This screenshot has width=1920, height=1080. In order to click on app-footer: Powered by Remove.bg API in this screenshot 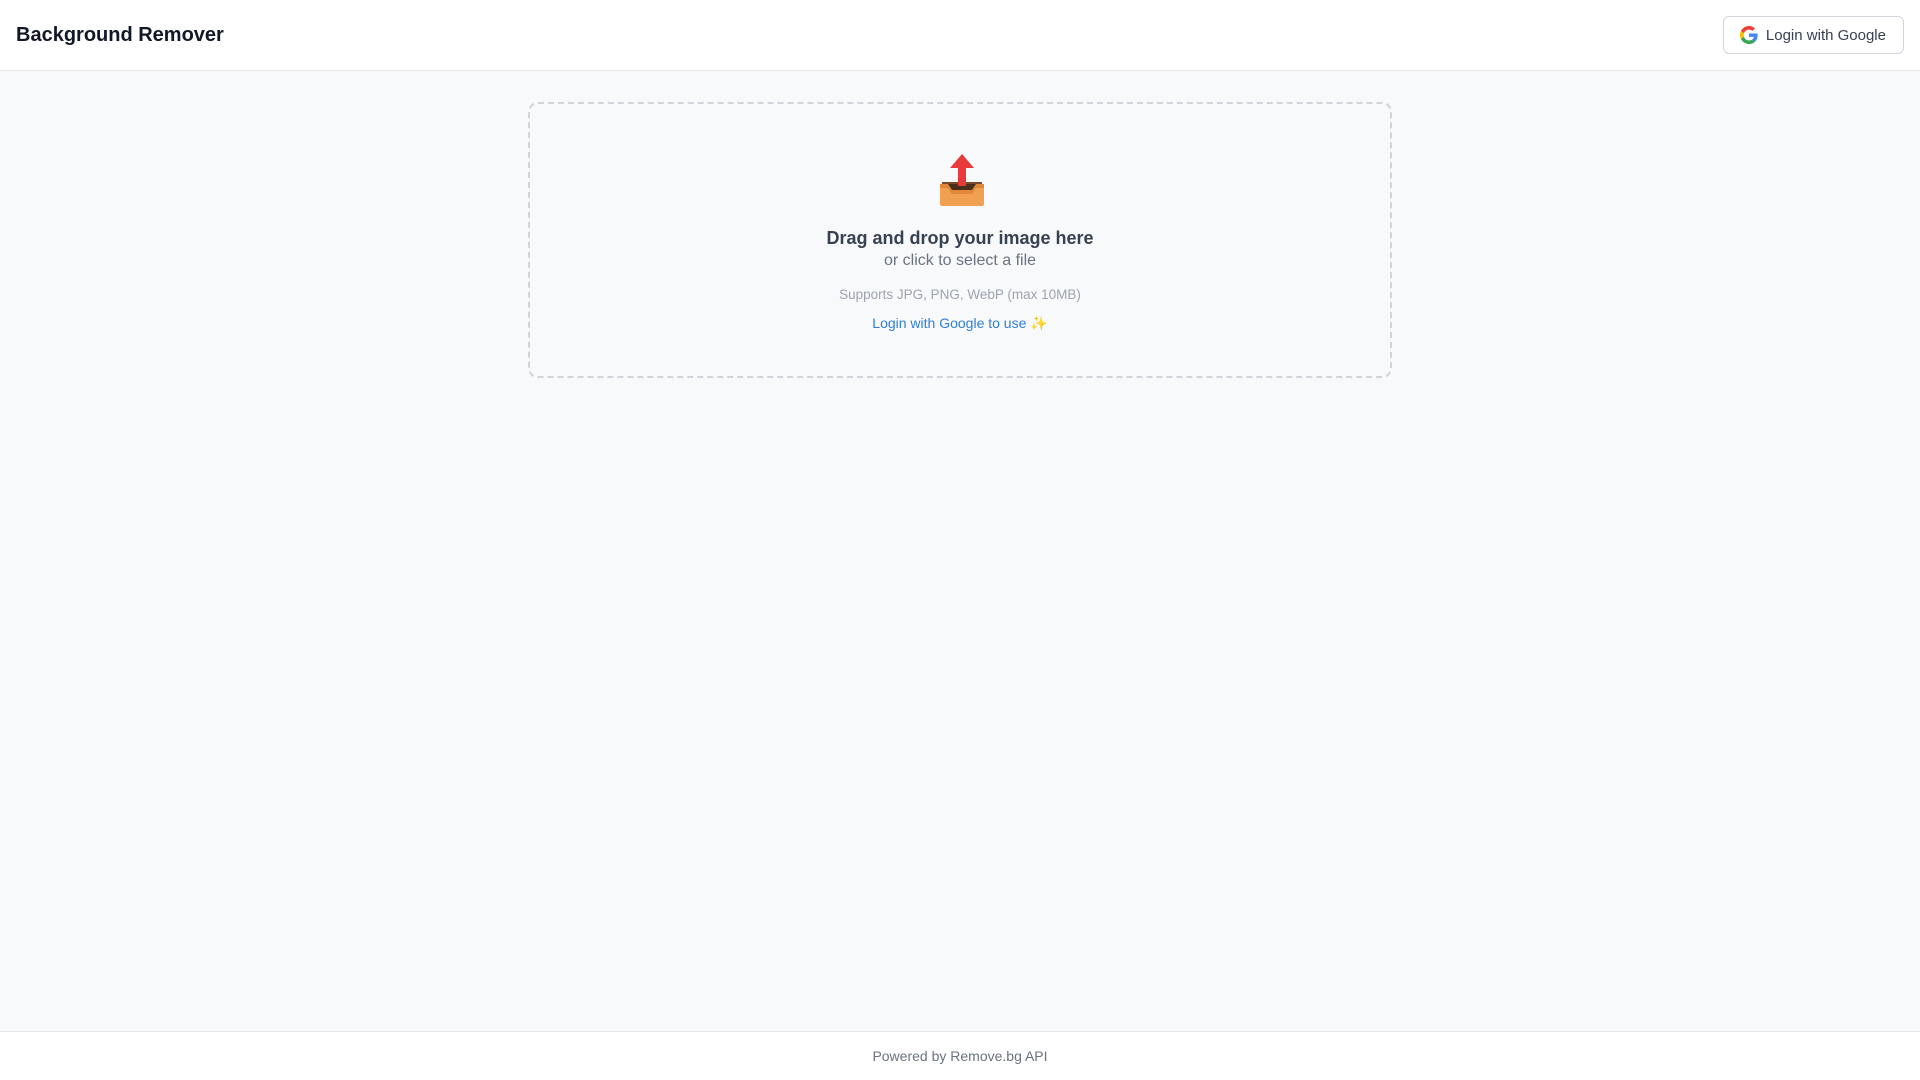, I will do `click(960, 1055)`.